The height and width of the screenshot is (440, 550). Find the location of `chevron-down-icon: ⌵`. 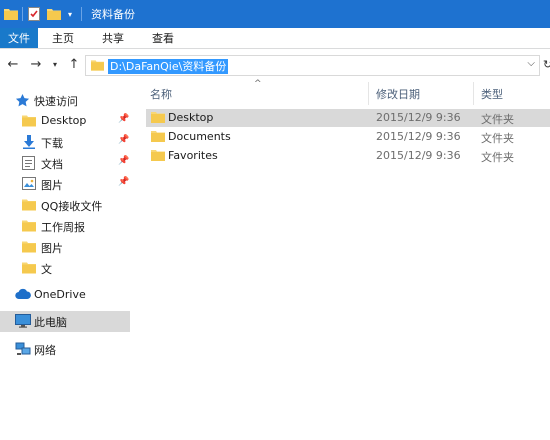

chevron-down-icon: ⌵ is located at coordinates (531, 63).